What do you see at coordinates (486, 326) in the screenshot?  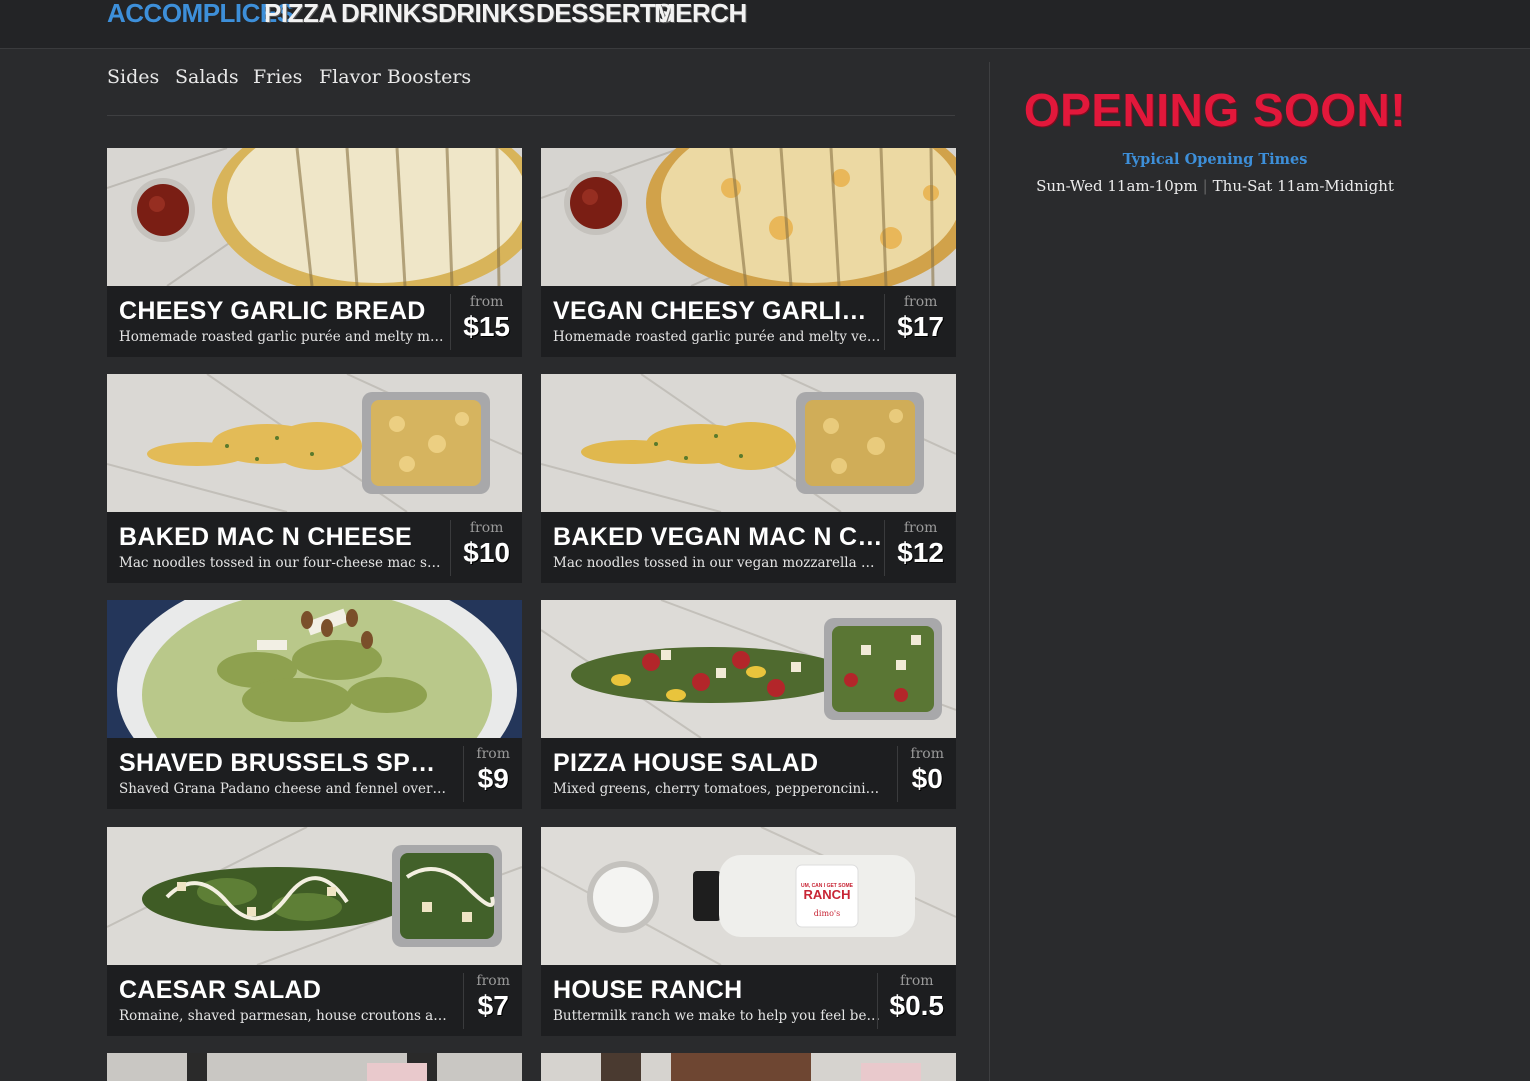 I see `item-price: $15` at bounding box center [486, 326].